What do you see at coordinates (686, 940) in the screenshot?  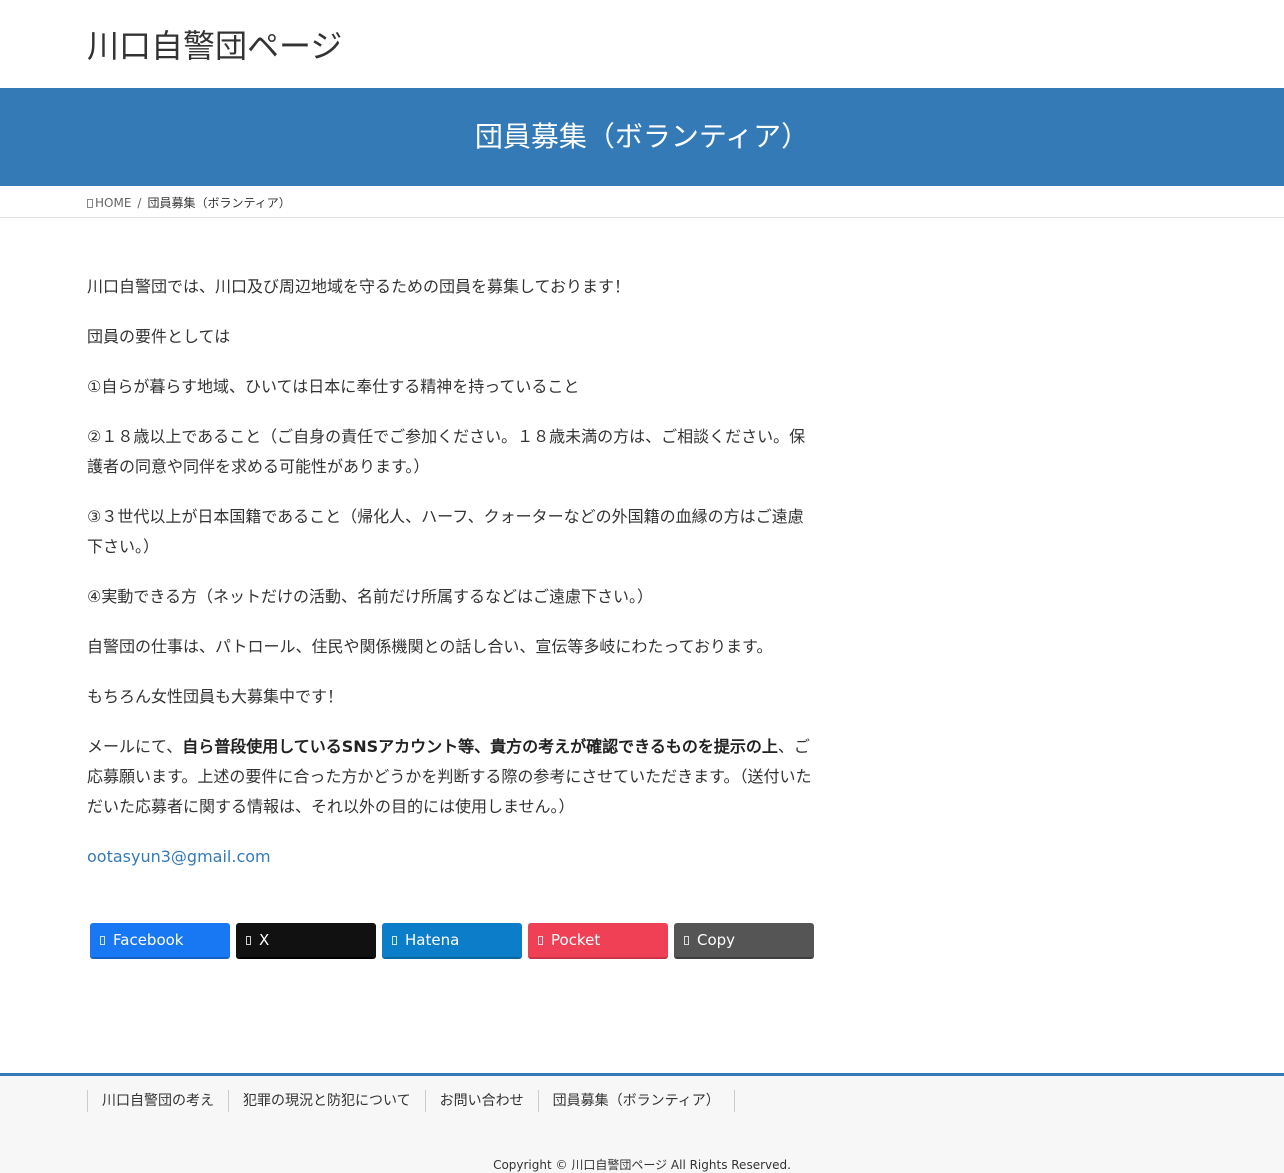 I see `copy-icon` at bounding box center [686, 940].